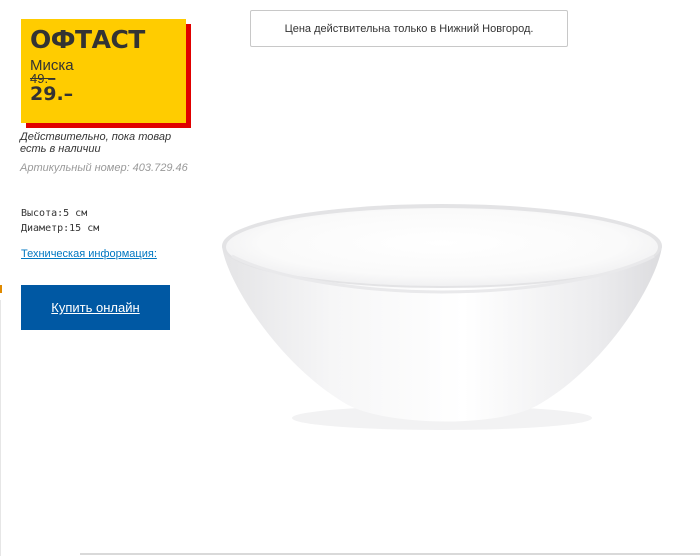 This screenshot has width=700, height=556. Describe the element at coordinates (60, 228) in the screenshot. I see `diameter-value: Диаметр:15 см` at that location.